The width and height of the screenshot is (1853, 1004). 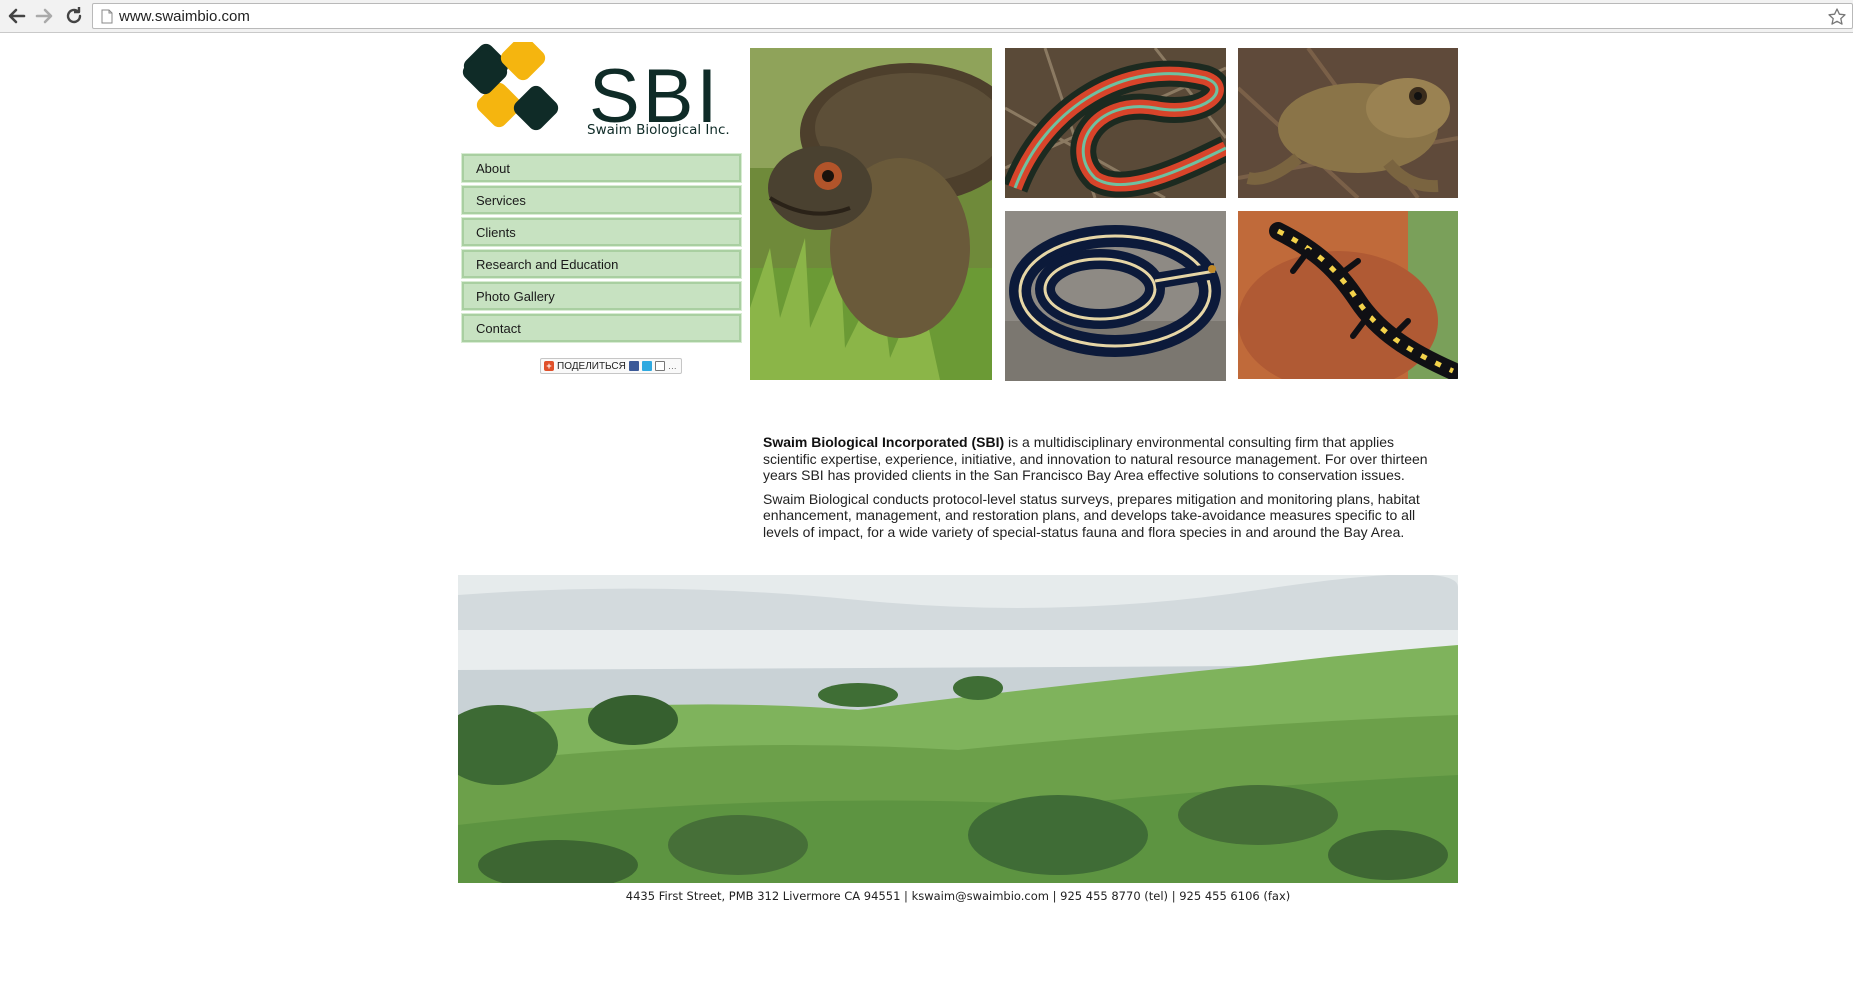 What do you see at coordinates (591, 366) in the screenshot?
I see `share-label: ПОДЕЛИТЬСЯ` at bounding box center [591, 366].